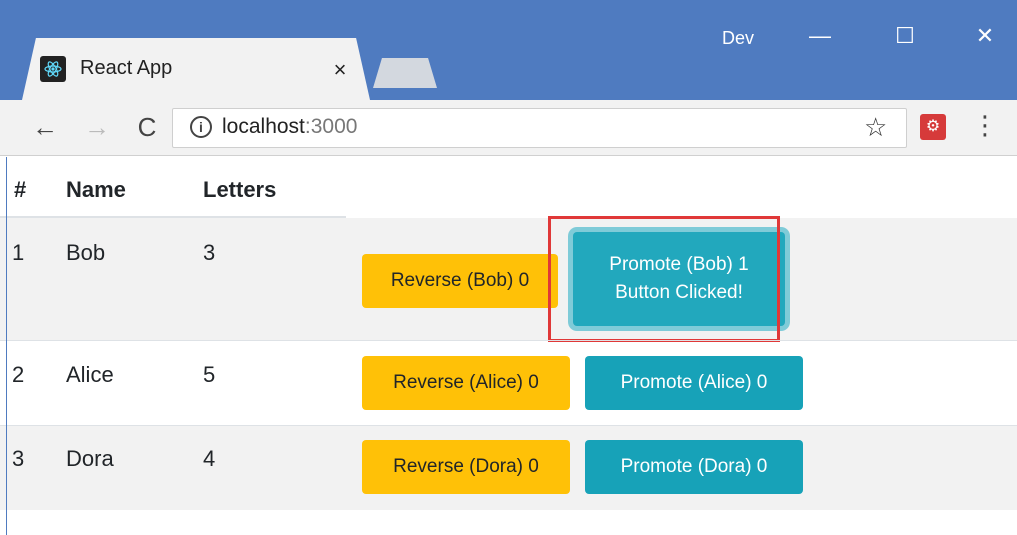 The image size is (1017, 535). I want to click on info-icon: i, so click(201, 127).